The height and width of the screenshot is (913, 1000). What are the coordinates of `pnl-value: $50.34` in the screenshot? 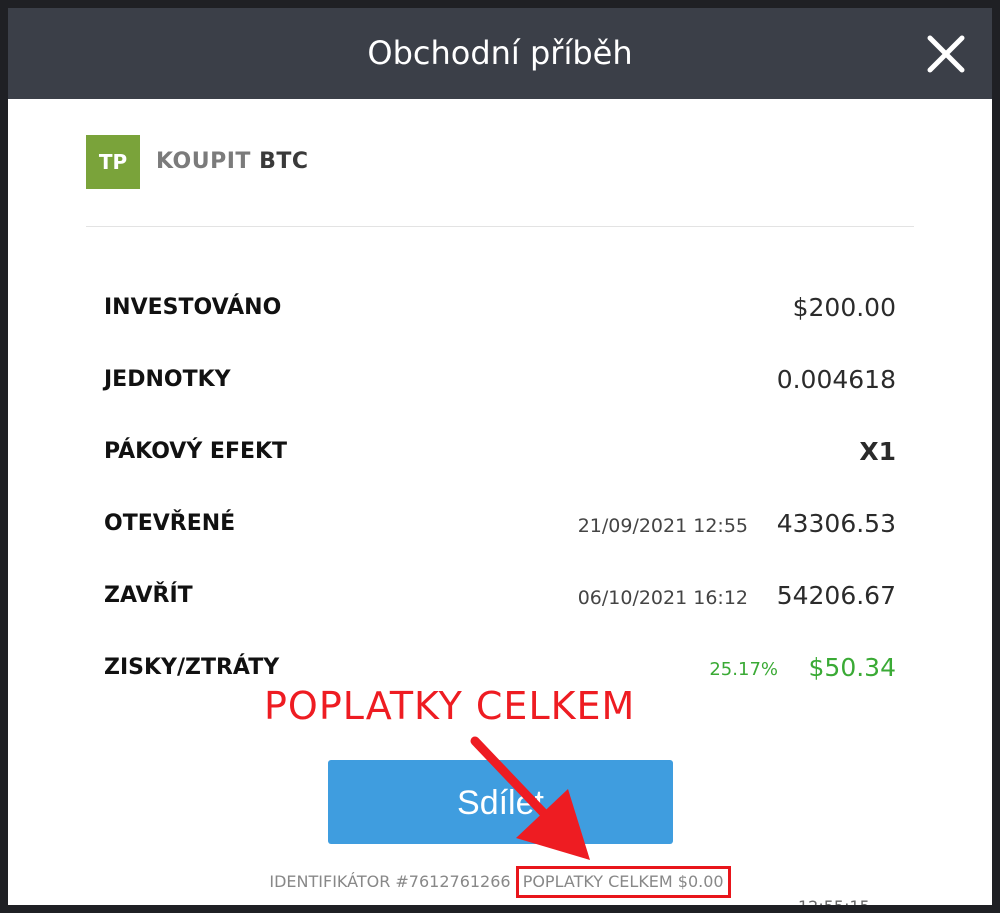 It's located at (852, 667).